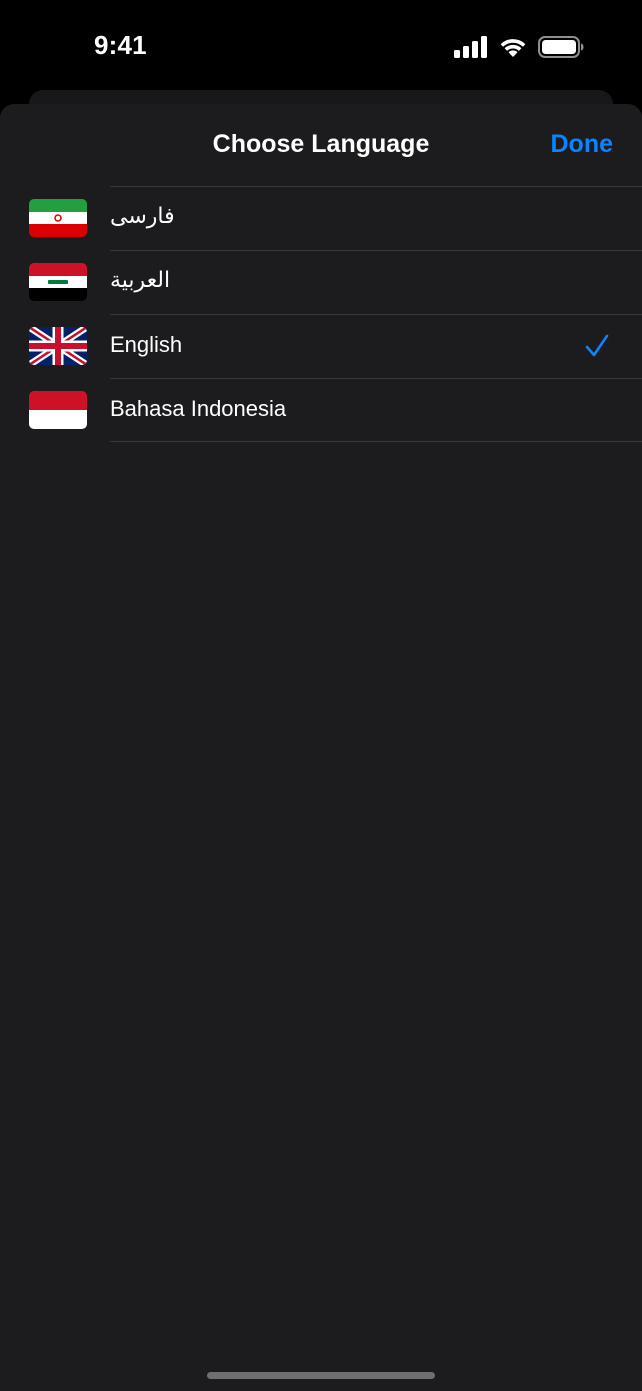  What do you see at coordinates (321, 46) in the screenshot?
I see `status-bar: 9:41` at bounding box center [321, 46].